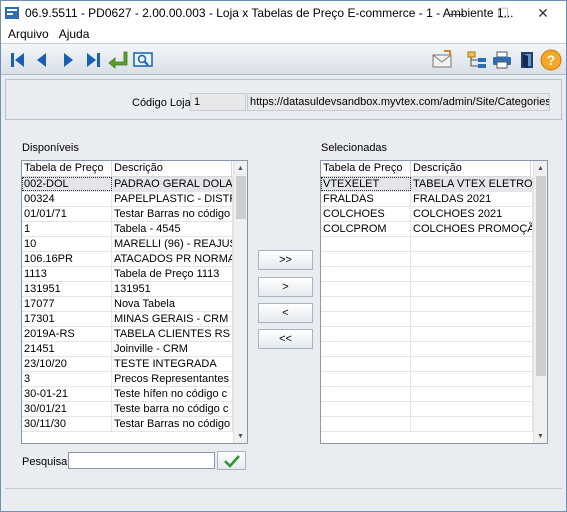 This screenshot has width=567, height=512. Describe the element at coordinates (67, 319) in the screenshot. I see `cell-tabela: 17301` at that location.